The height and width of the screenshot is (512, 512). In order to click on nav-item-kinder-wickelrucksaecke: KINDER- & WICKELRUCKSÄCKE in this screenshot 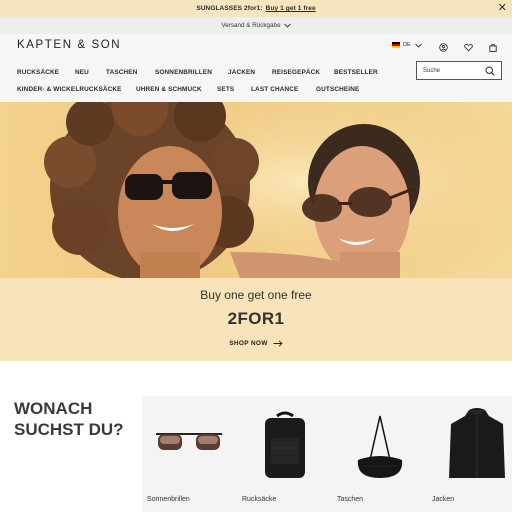, I will do `click(69, 89)`.